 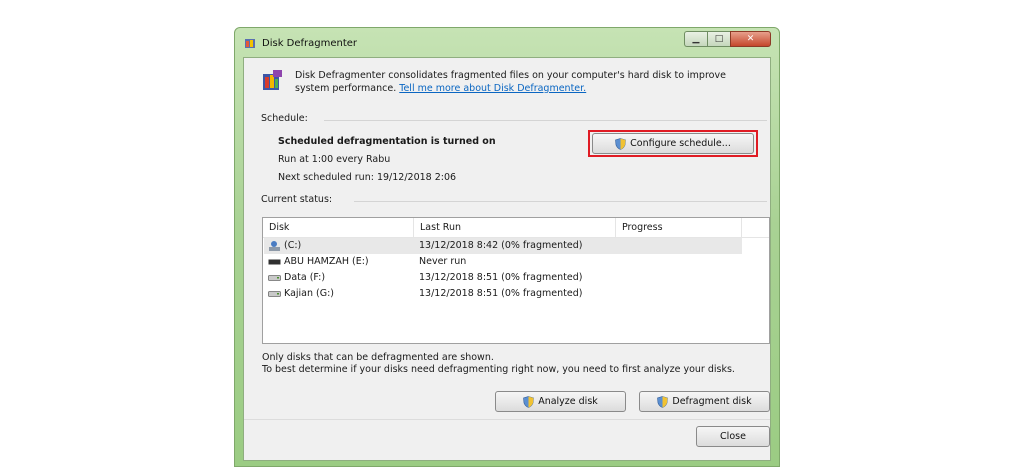 I want to click on analyze-disk-button: Analyze disk, so click(x=560, y=401).